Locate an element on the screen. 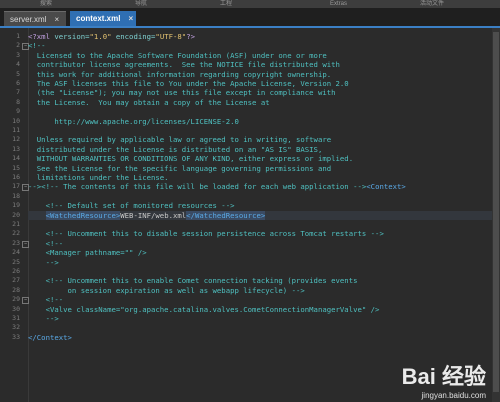 The width and height of the screenshot is (500, 402). menu-item-extras: Extras is located at coordinates (338, 4).